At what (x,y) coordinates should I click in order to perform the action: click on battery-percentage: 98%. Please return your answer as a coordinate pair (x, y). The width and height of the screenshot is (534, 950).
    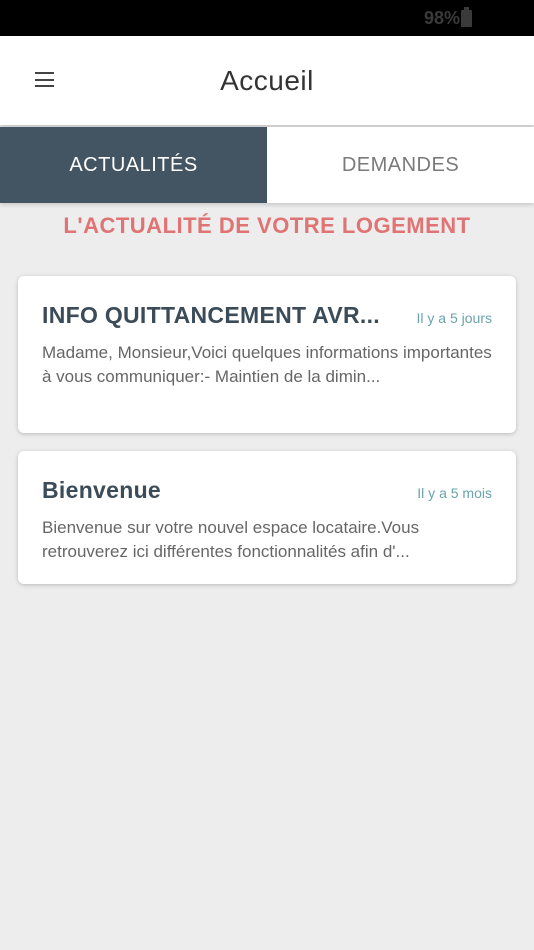
    Looking at the image, I should click on (441, 17).